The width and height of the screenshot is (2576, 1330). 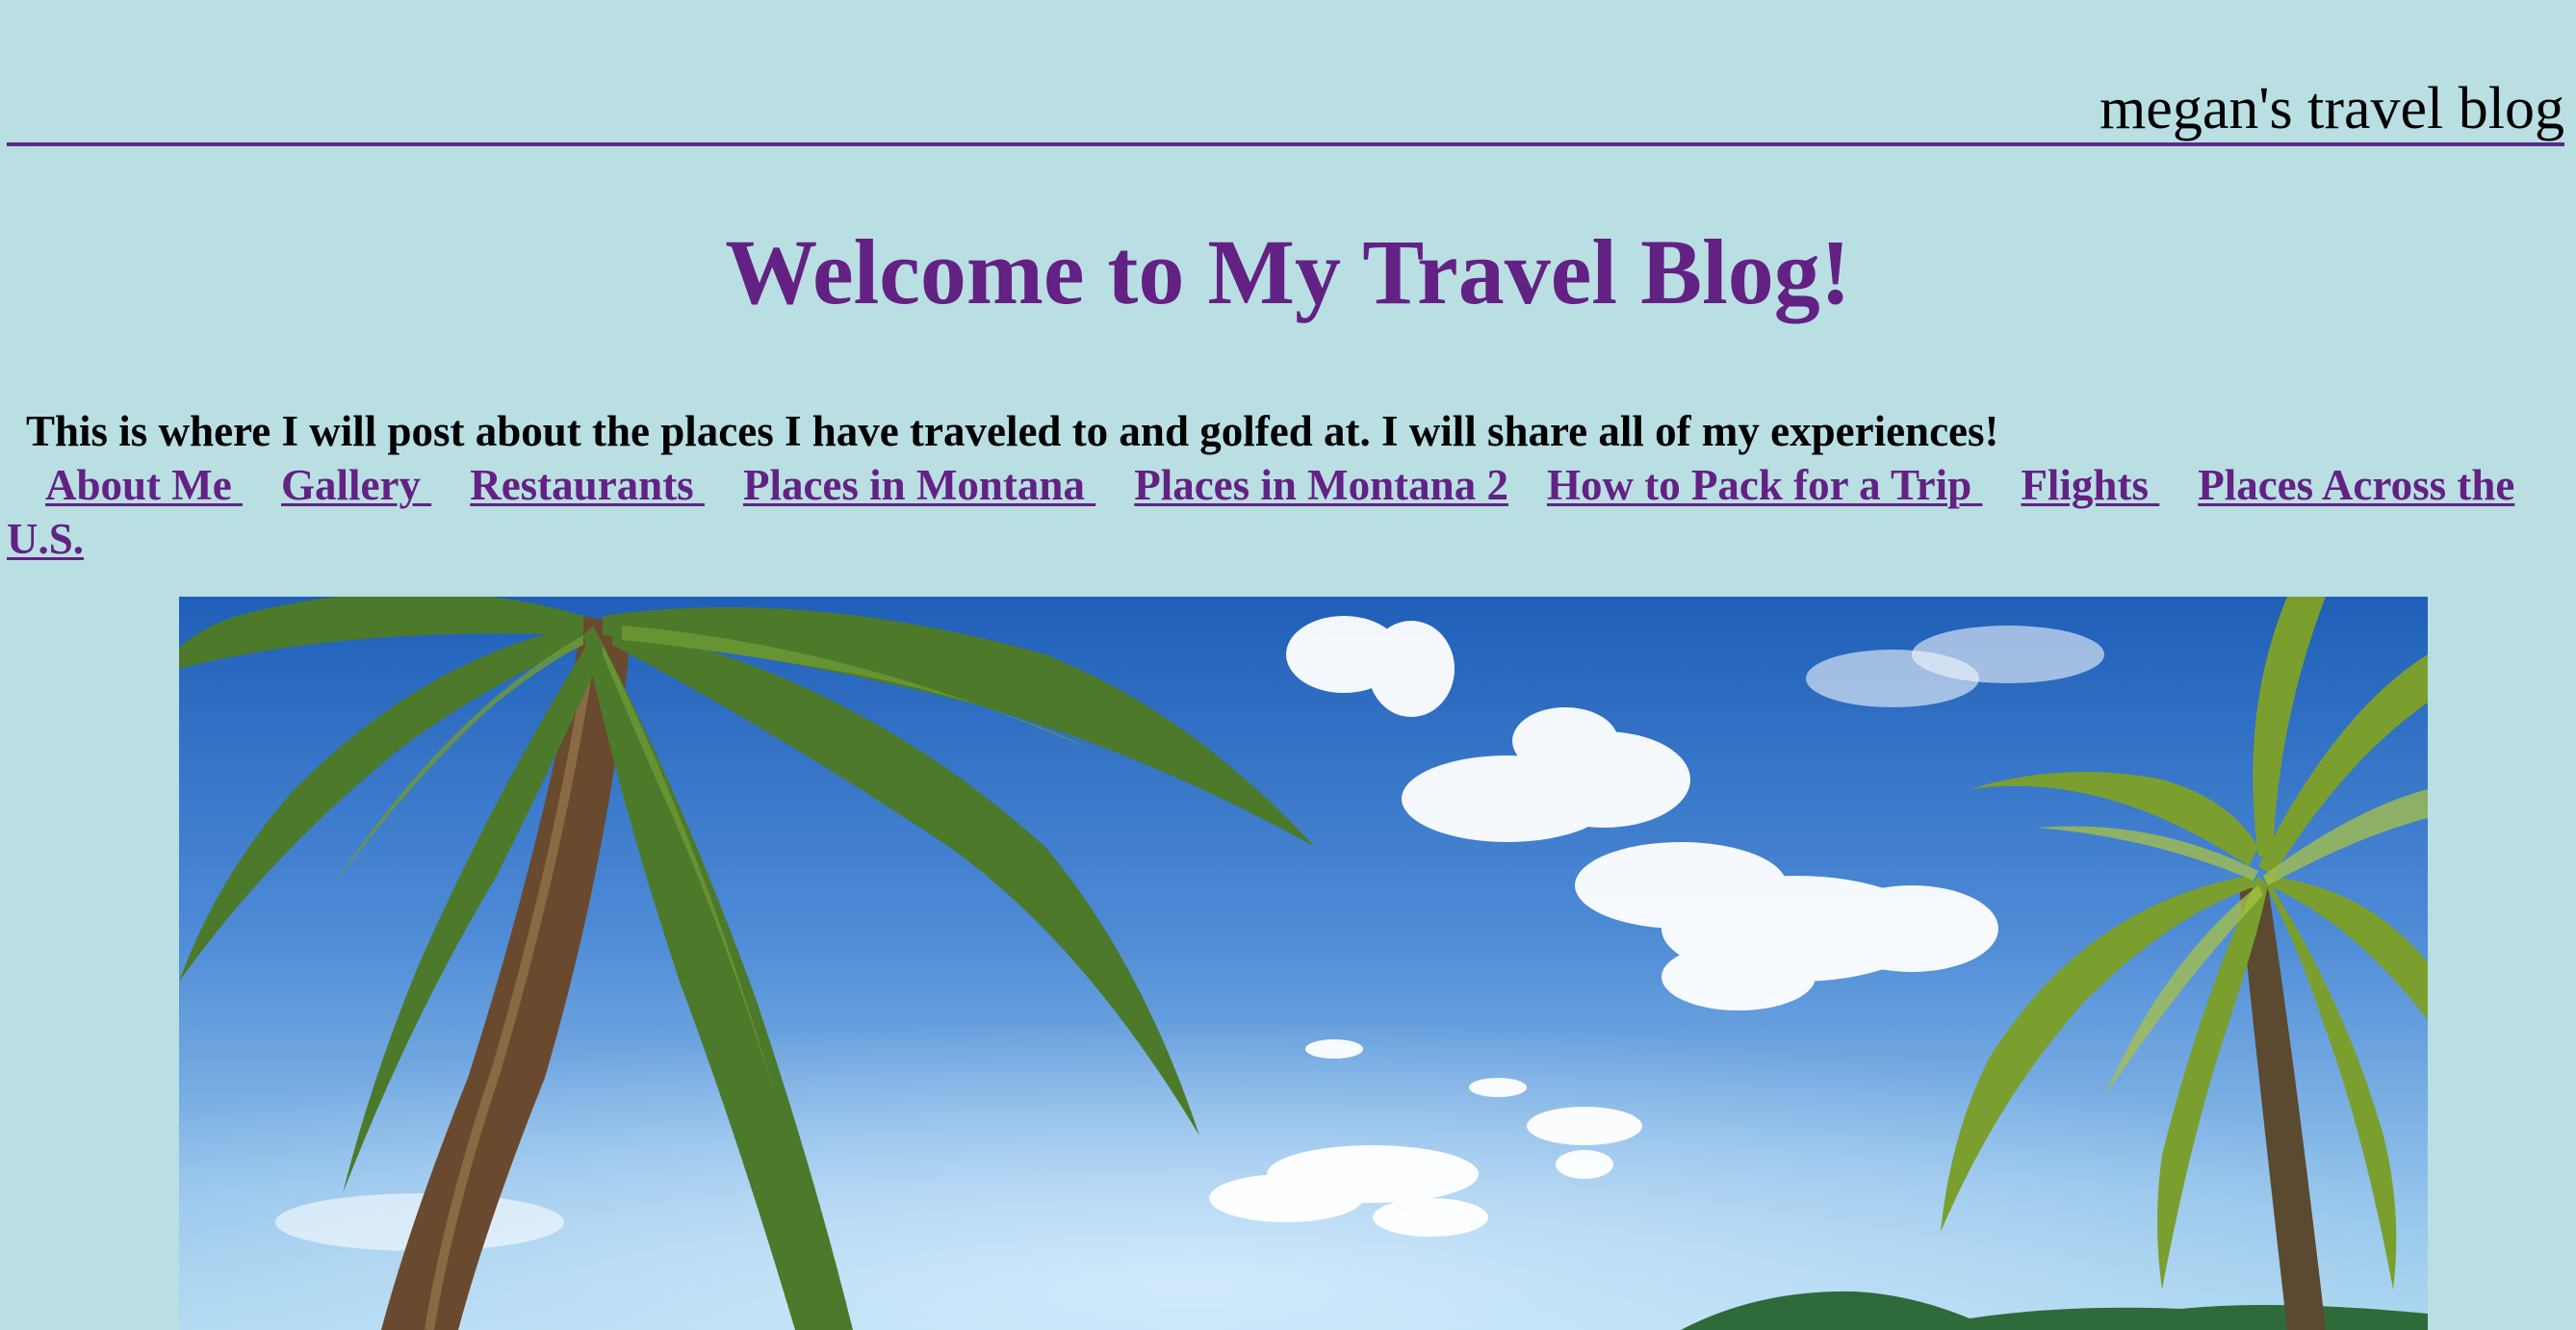 I want to click on site-header: megan's travel blog, so click(x=1286, y=110).